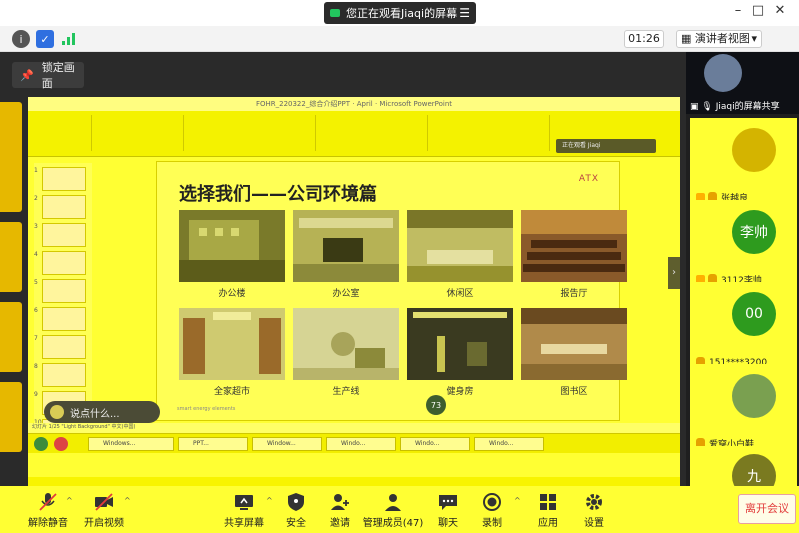 The width and height of the screenshot is (799, 533). Describe the element at coordinates (340, 523) in the screenshot. I see `invite-label: 邀请` at that location.